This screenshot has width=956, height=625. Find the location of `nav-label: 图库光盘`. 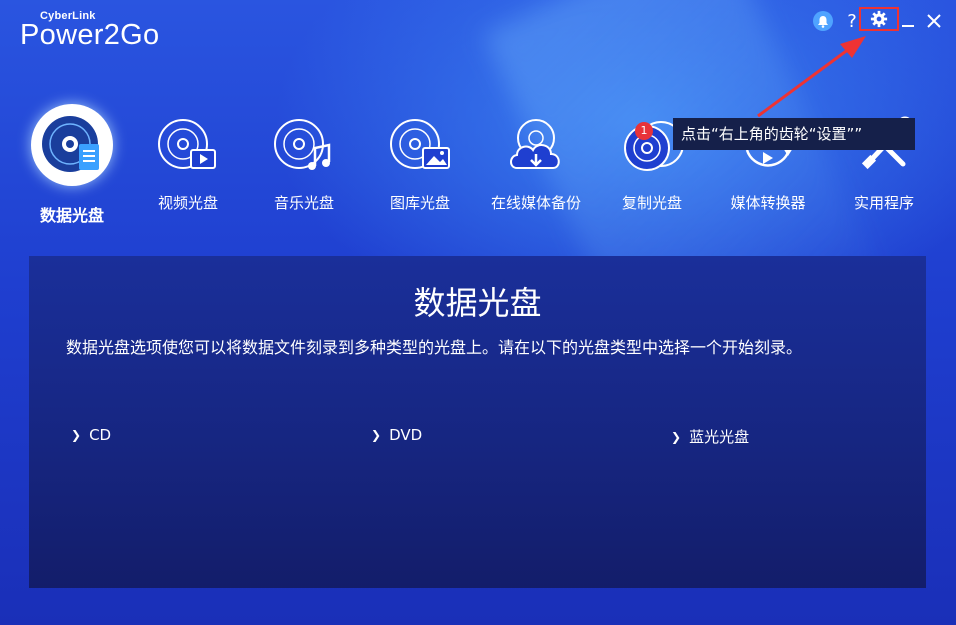

nav-label: 图库光盘 is located at coordinates (419, 203).